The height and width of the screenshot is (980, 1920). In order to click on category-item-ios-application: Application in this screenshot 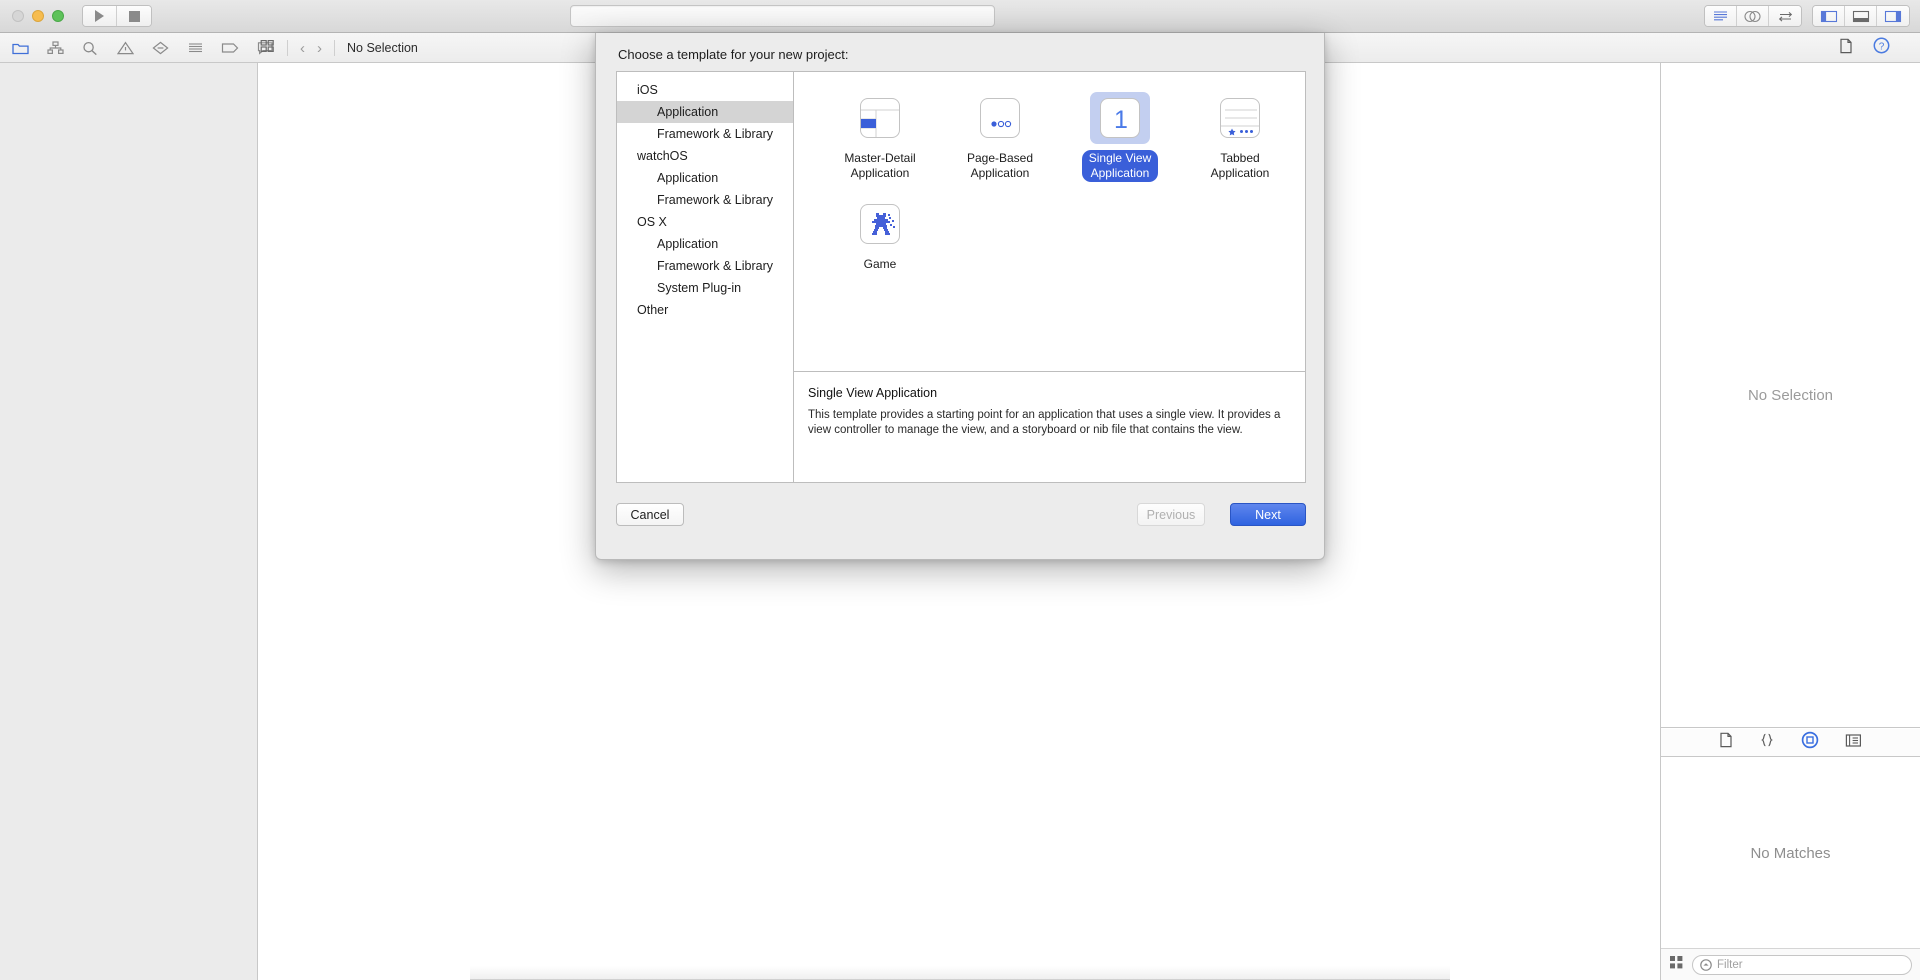, I will do `click(705, 112)`.